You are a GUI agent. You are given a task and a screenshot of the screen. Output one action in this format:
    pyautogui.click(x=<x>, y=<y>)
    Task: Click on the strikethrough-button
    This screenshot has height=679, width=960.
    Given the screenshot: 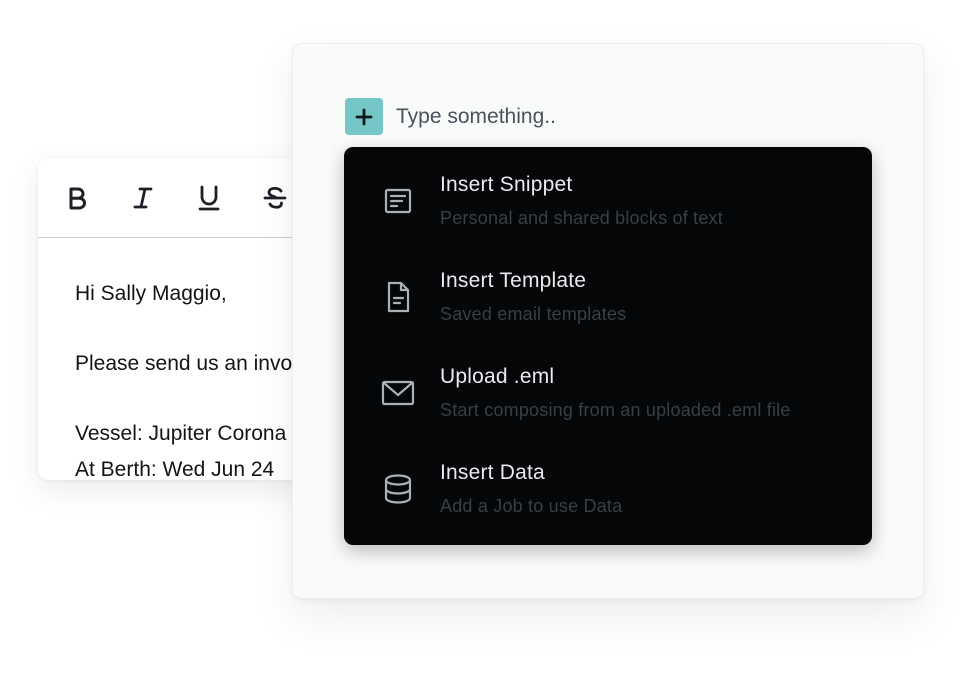 What is the action you would take?
    pyautogui.click(x=275, y=197)
    